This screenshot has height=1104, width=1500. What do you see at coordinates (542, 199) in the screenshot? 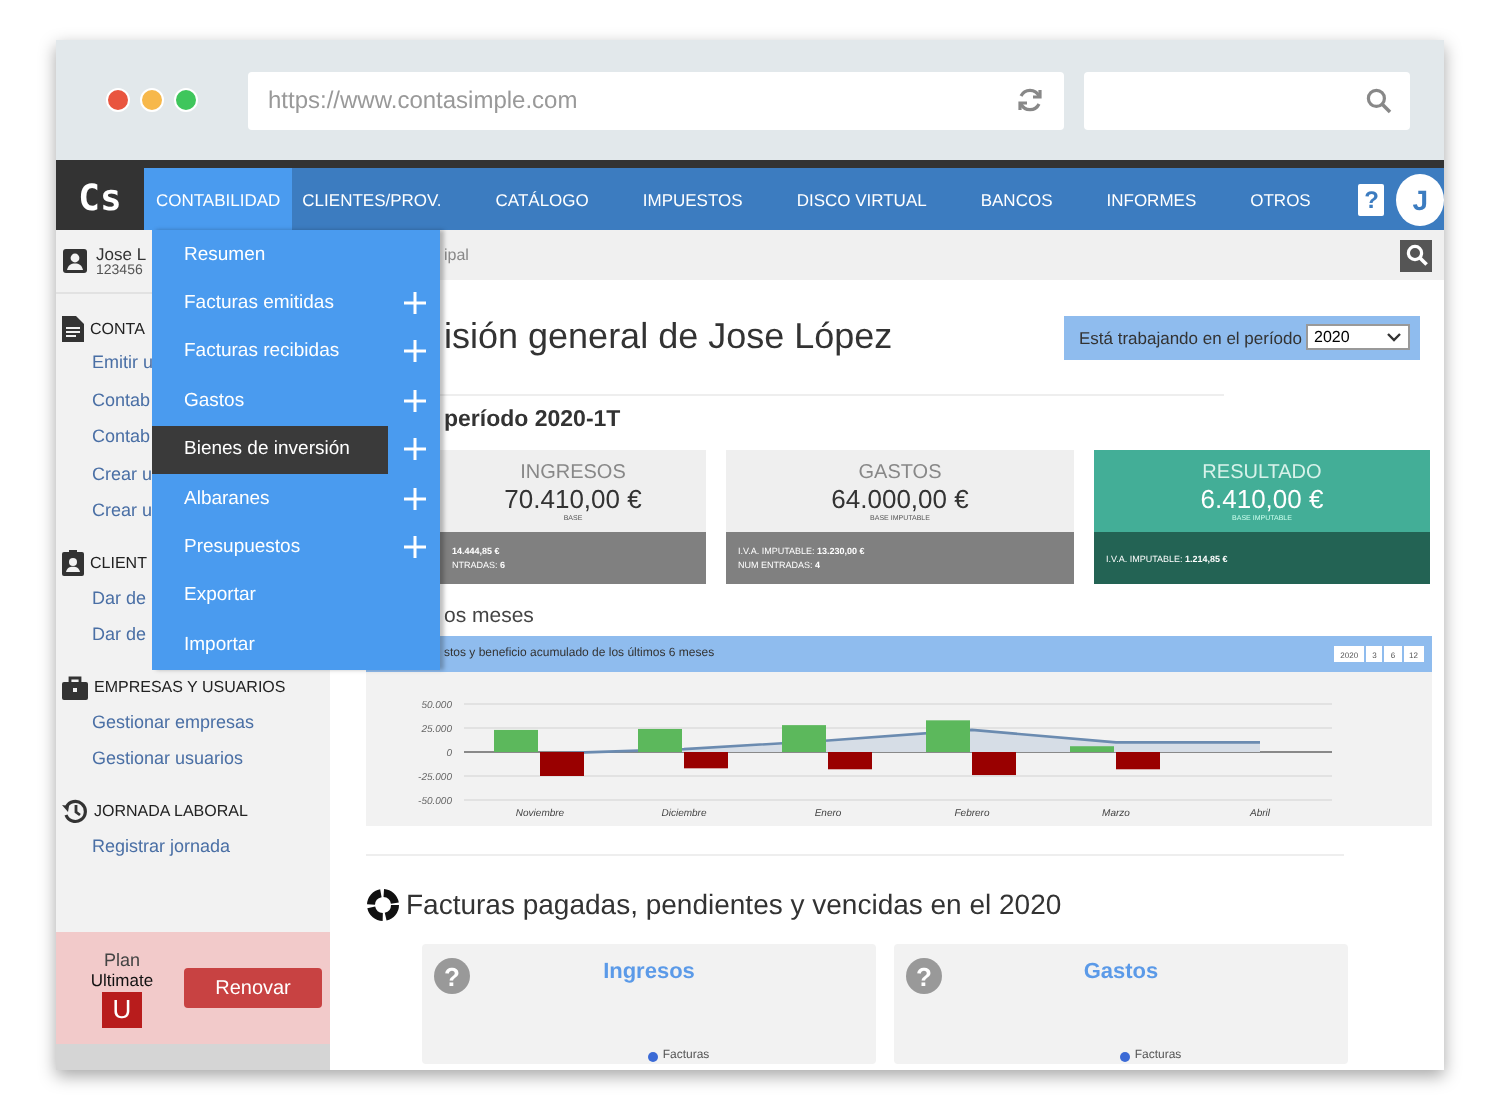
I see `nav-tab: CATÁLOGO` at bounding box center [542, 199].